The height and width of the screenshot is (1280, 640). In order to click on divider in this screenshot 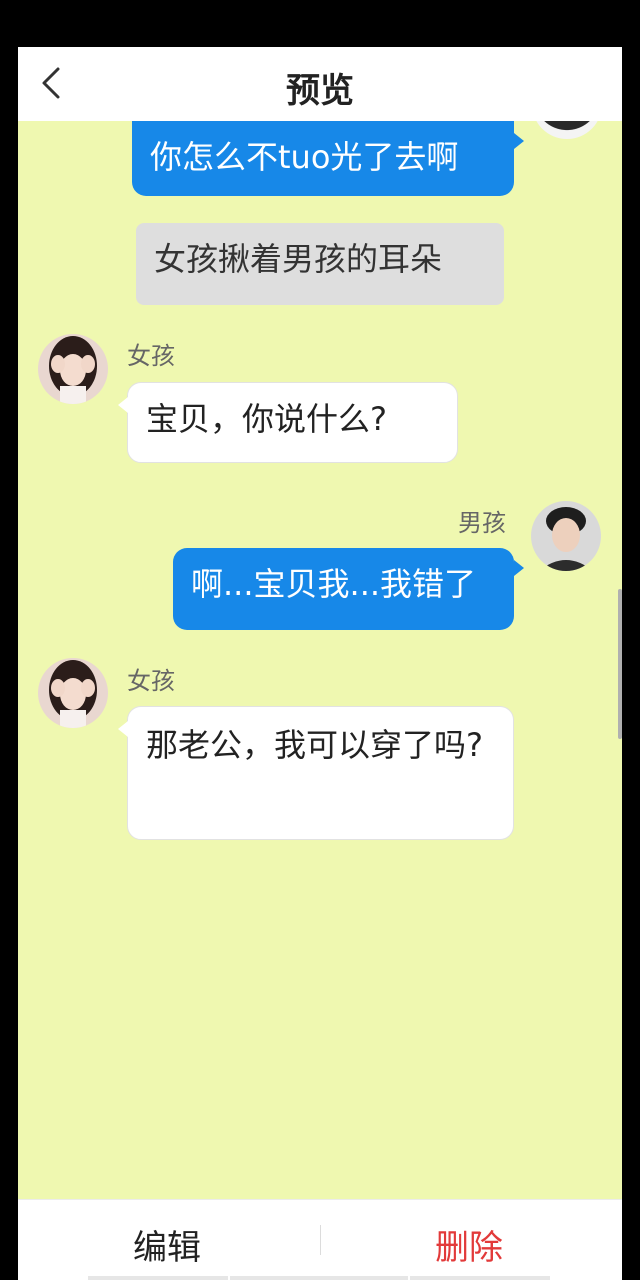, I will do `click(320, 1240)`.